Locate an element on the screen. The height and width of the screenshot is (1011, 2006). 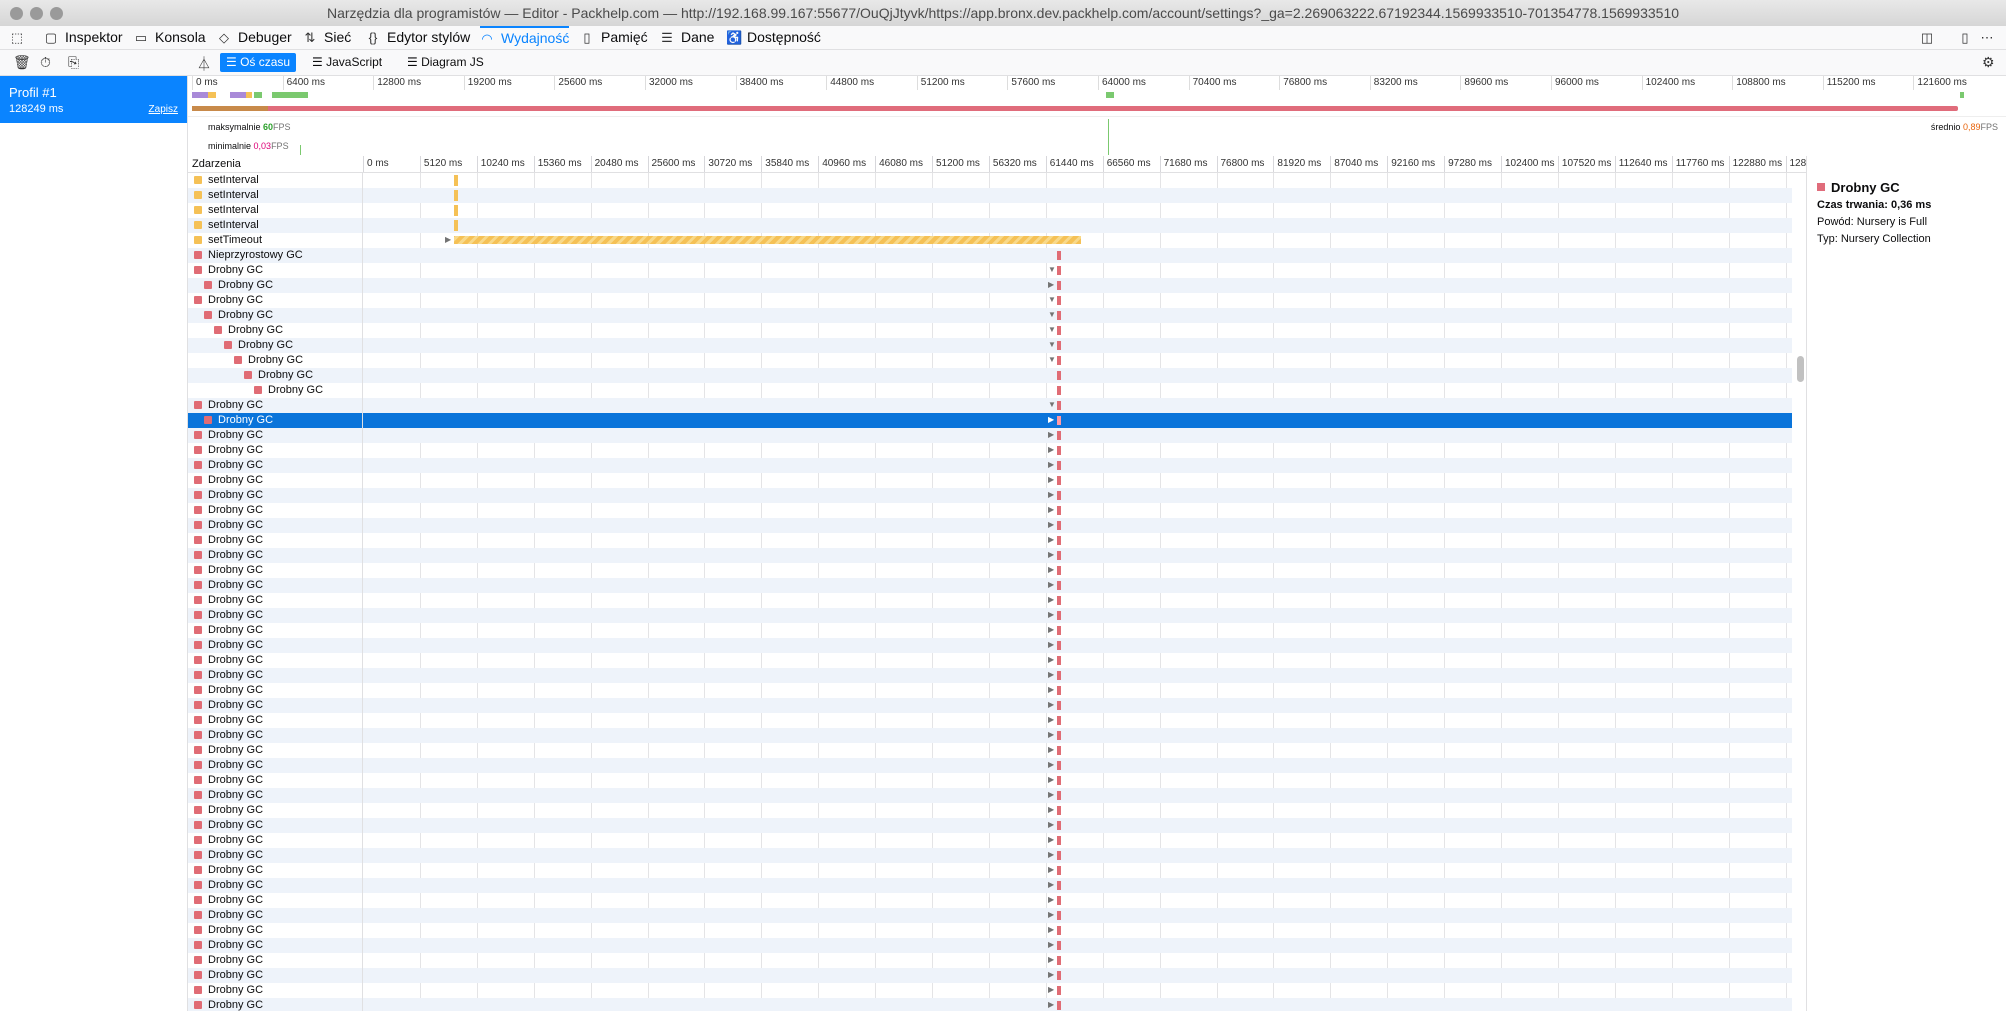
recording-item: Profil #1 128249 ms Zapisz is located at coordinates (93, 99).